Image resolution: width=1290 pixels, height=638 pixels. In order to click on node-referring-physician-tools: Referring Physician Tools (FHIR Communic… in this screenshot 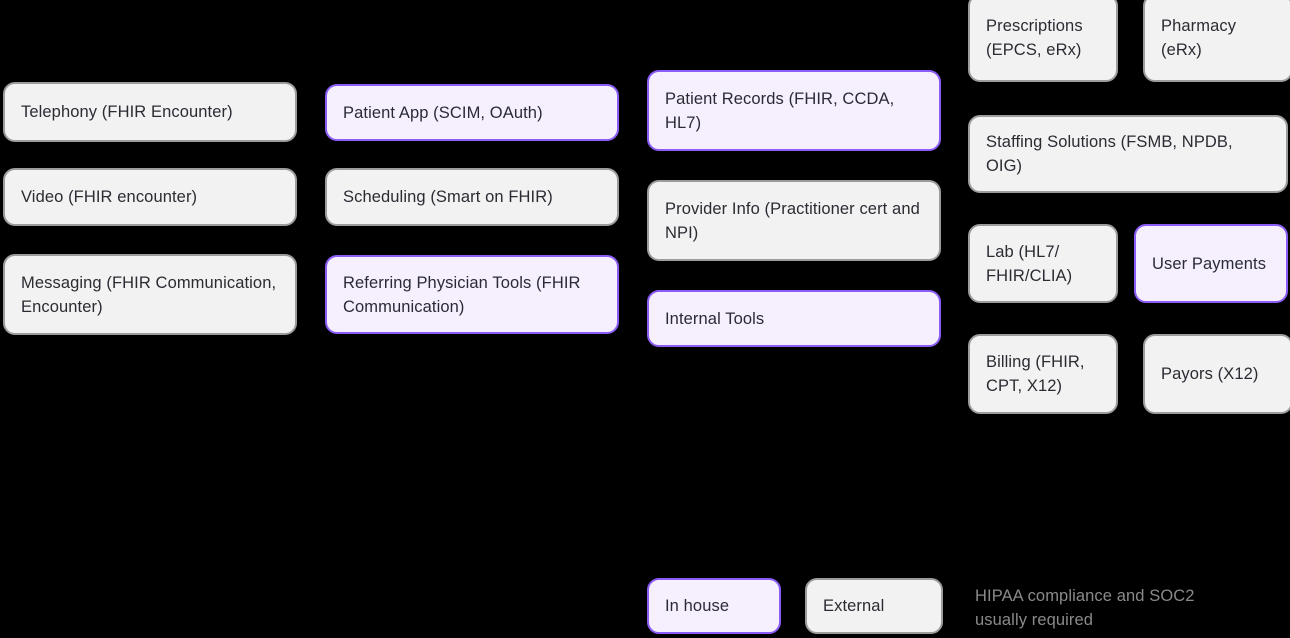, I will do `click(472, 294)`.